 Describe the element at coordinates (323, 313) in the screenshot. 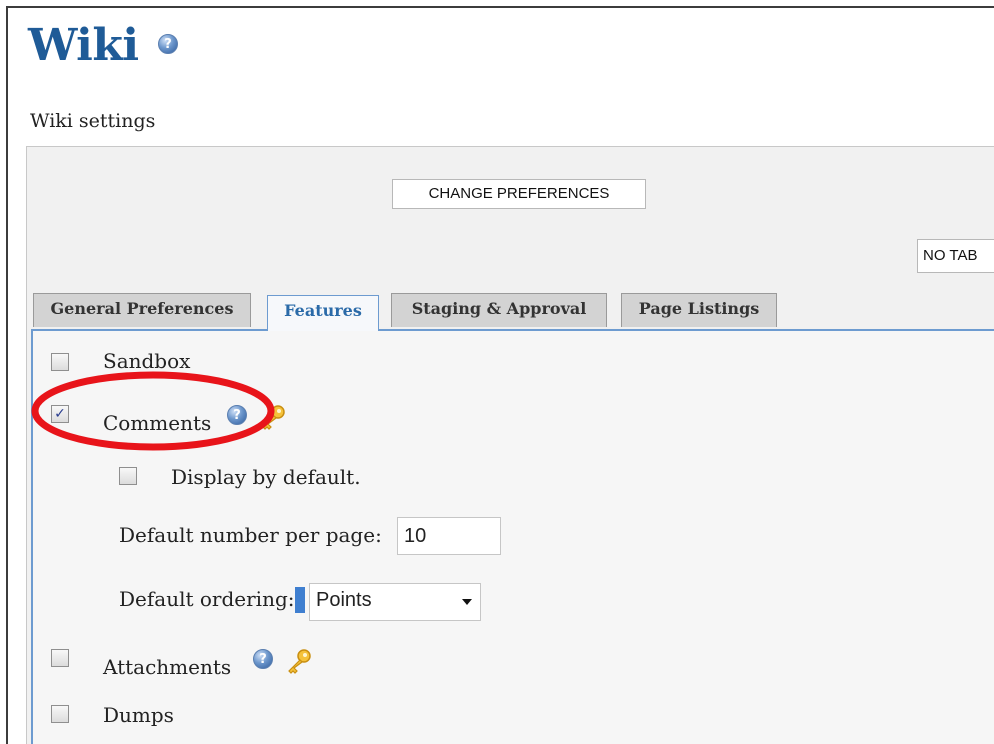

I see `tab-features: Features` at that location.